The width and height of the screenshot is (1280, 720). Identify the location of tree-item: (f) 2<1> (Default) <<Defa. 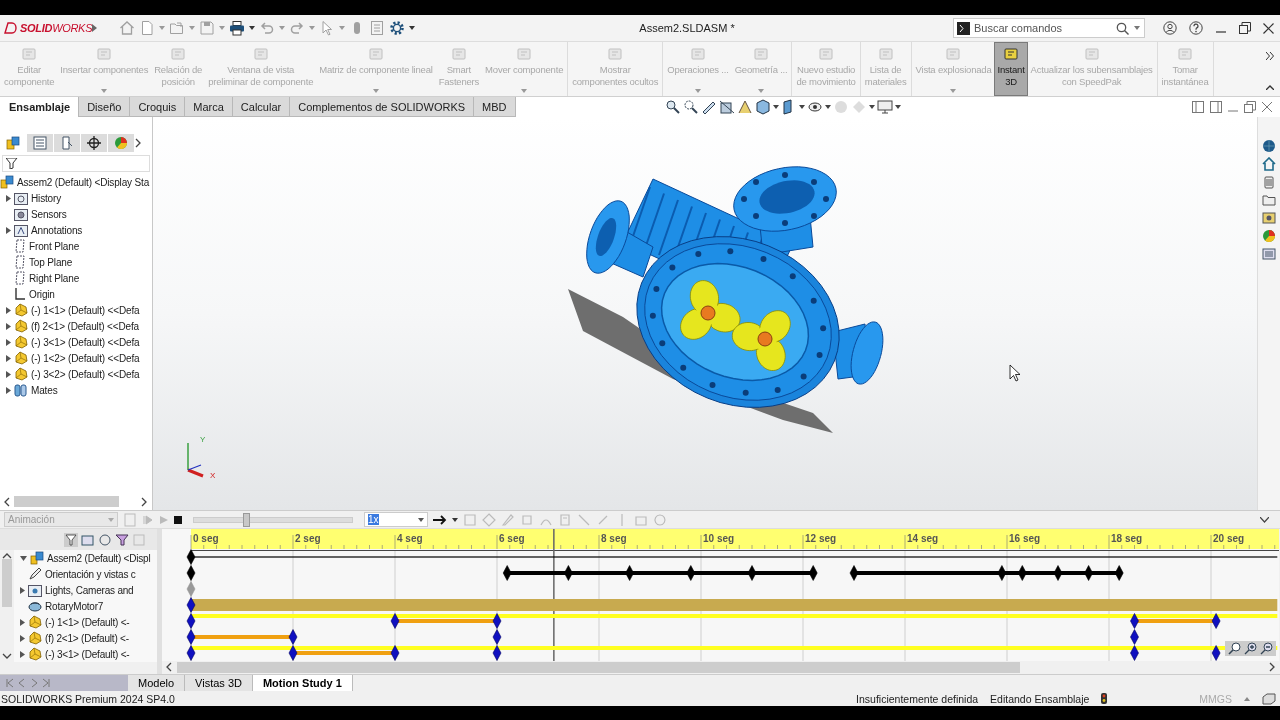
(85, 326).